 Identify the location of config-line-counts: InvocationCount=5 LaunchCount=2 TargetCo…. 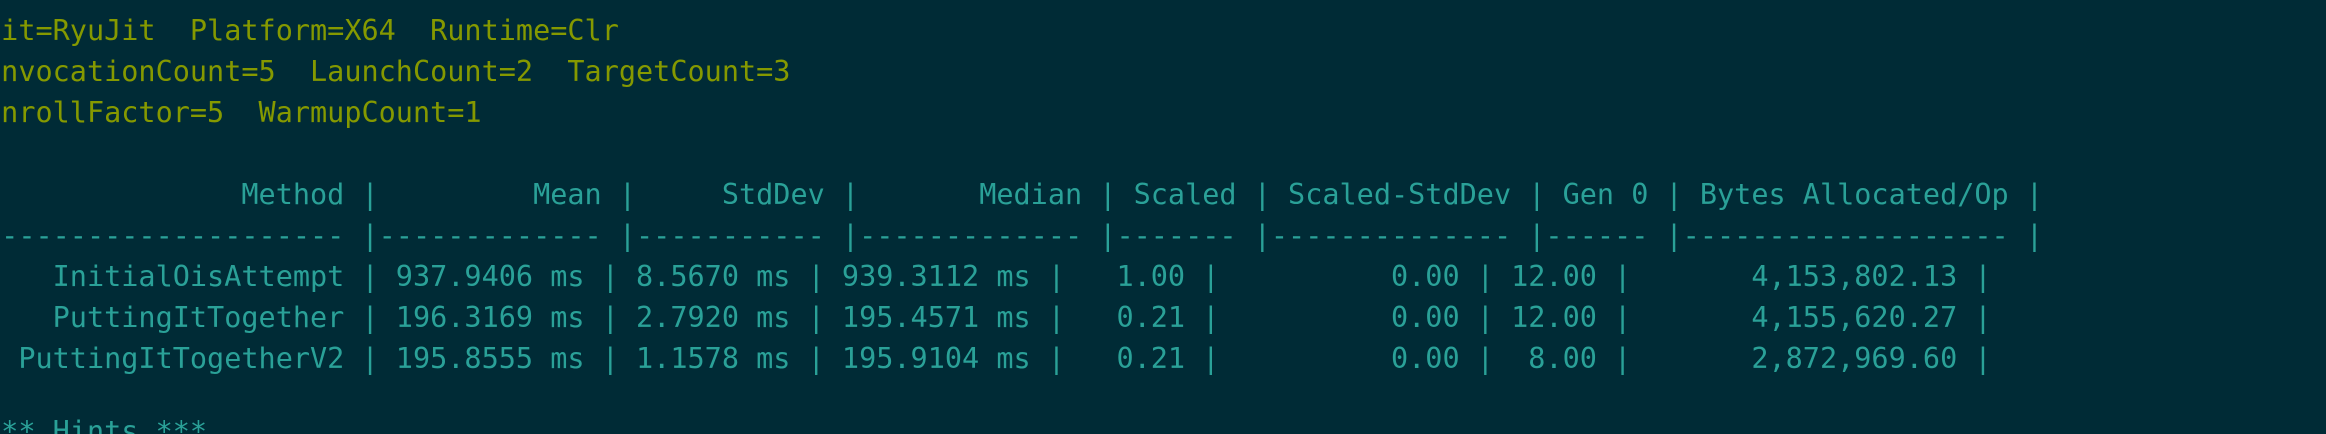
(395, 71).